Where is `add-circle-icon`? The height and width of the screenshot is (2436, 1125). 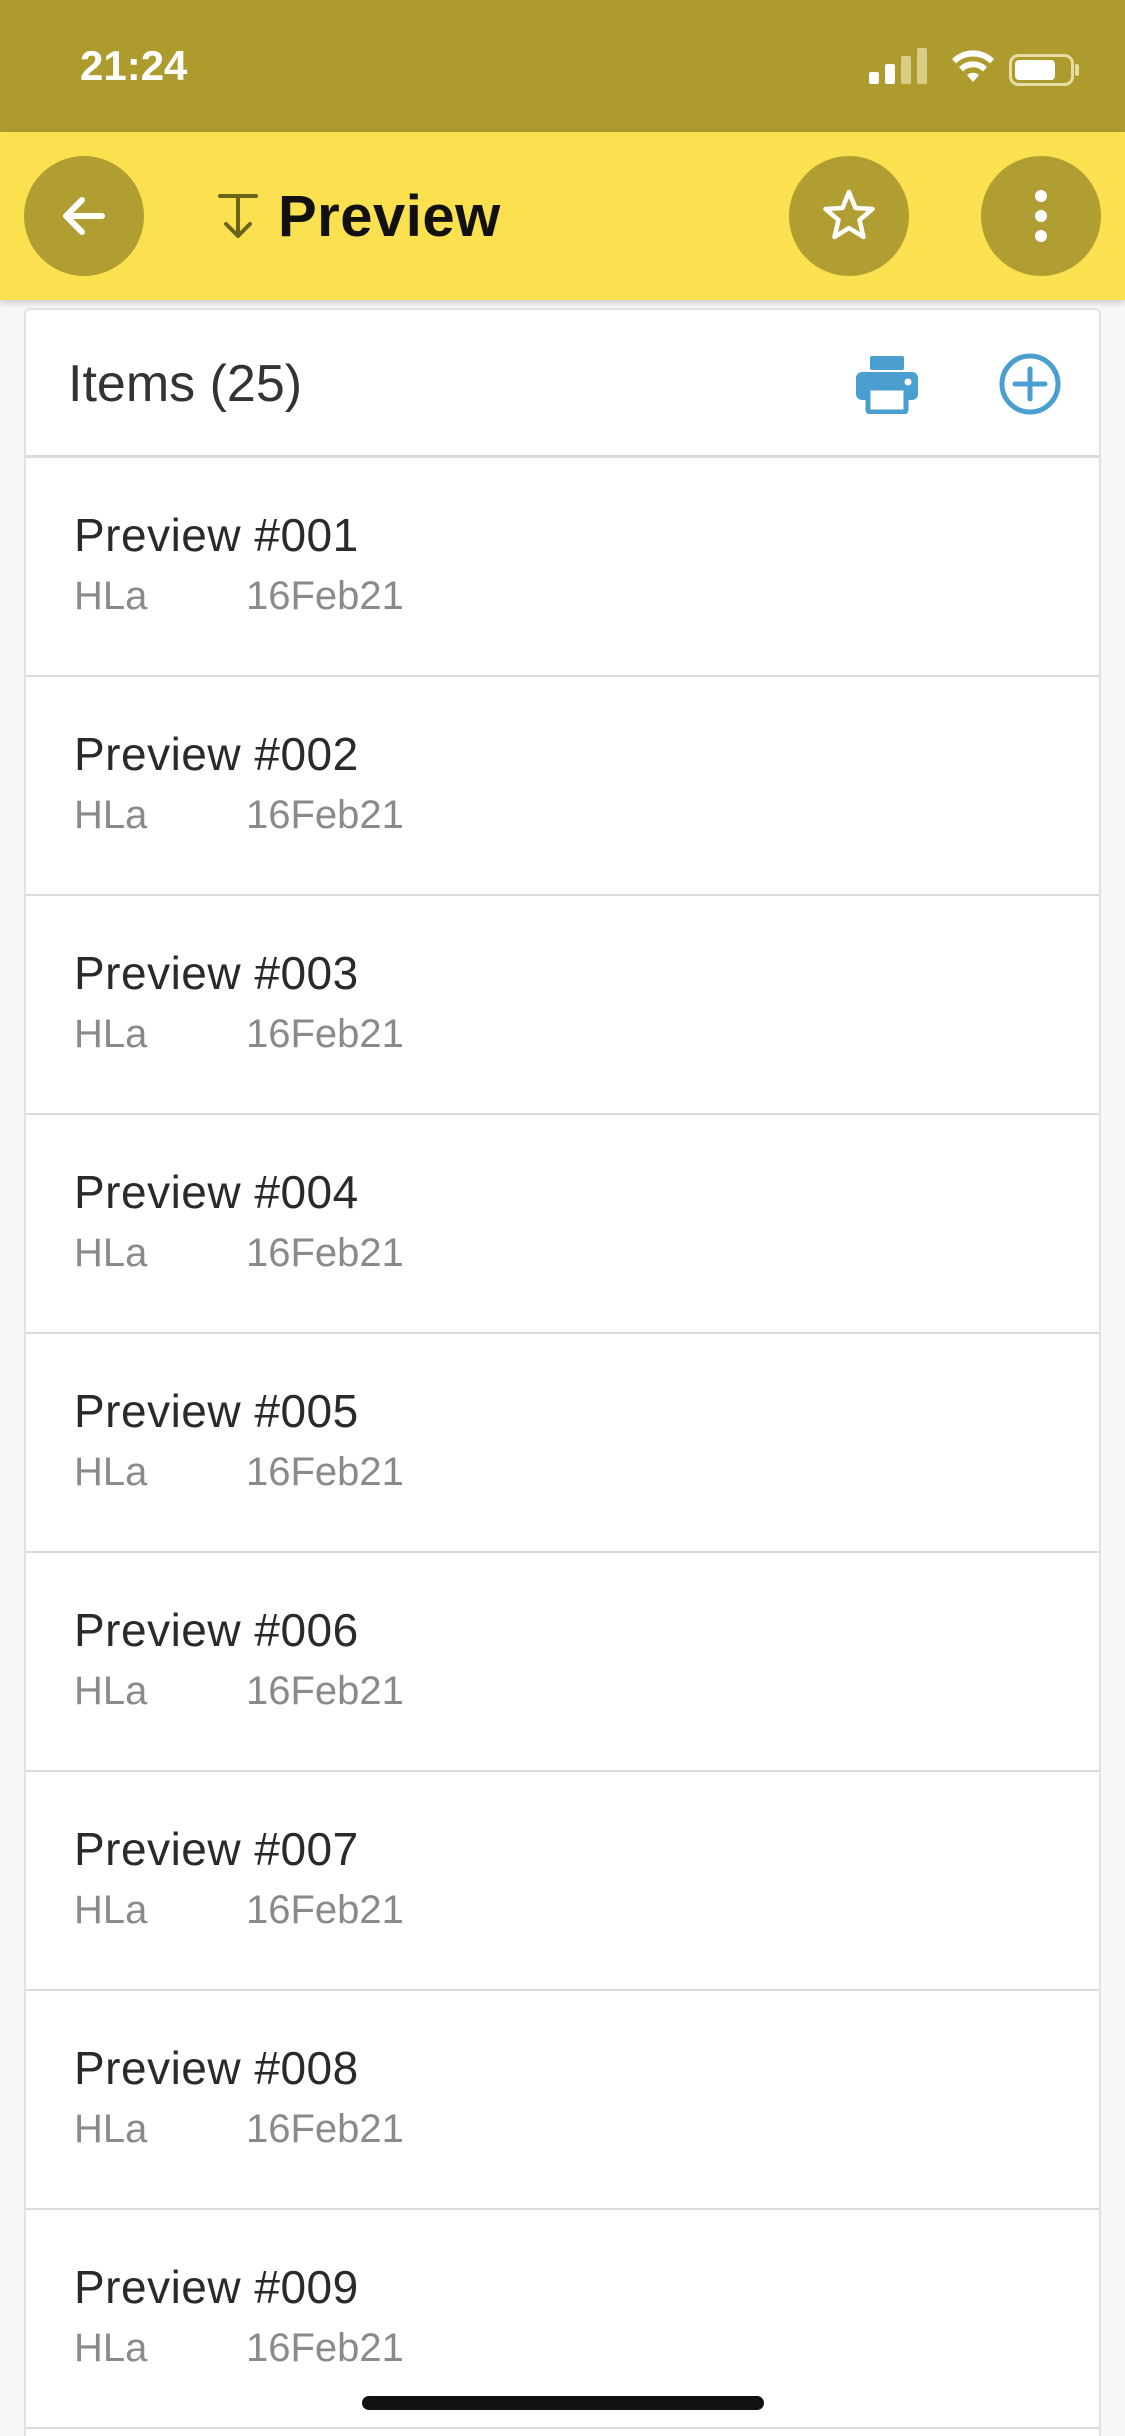
add-circle-icon is located at coordinates (1030, 384).